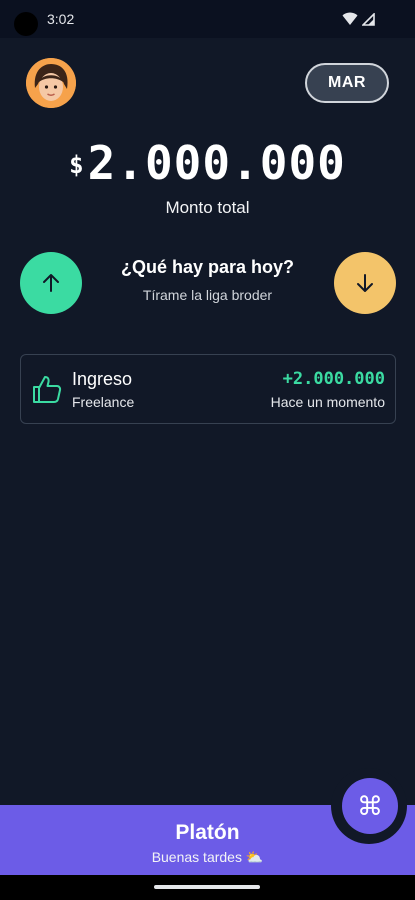  Describe the element at coordinates (207, 207) in the screenshot. I see `total-label: Monto total` at that location.